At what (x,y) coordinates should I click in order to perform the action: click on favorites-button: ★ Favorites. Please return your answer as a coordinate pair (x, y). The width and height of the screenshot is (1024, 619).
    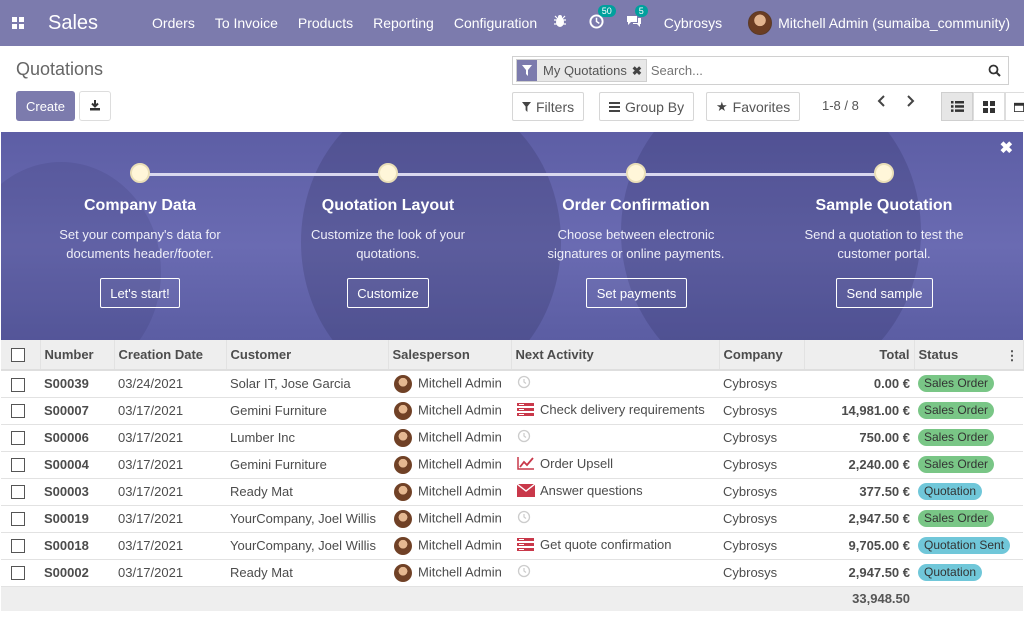
    Looking at the image, I should click on (753, 106).